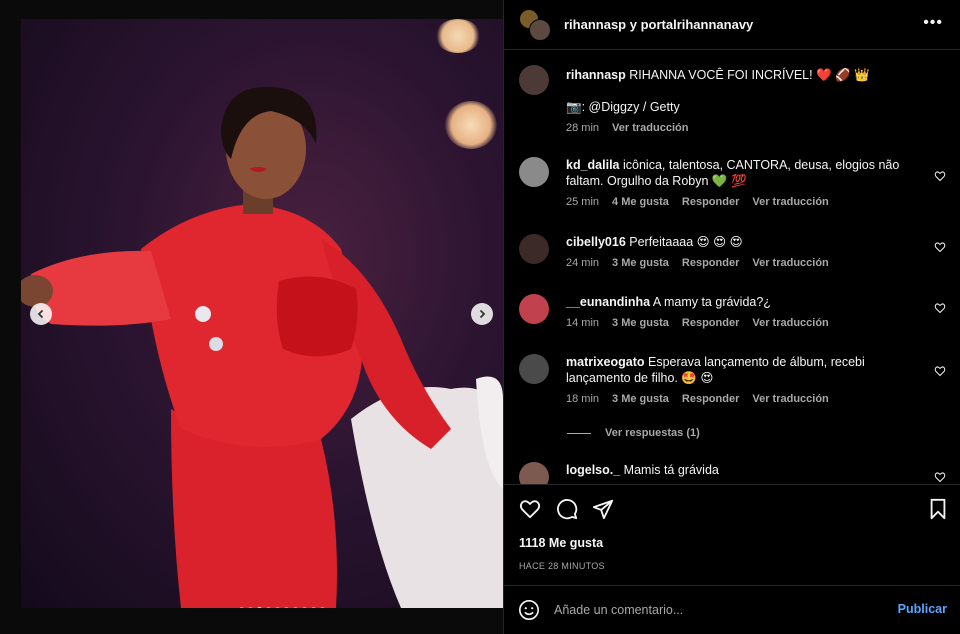 This screenshot has height=634, width=960. Describe the element at coordinates (640, 202) in the screenshot. I see `comment-likes: 4 Me gusta` at that location.